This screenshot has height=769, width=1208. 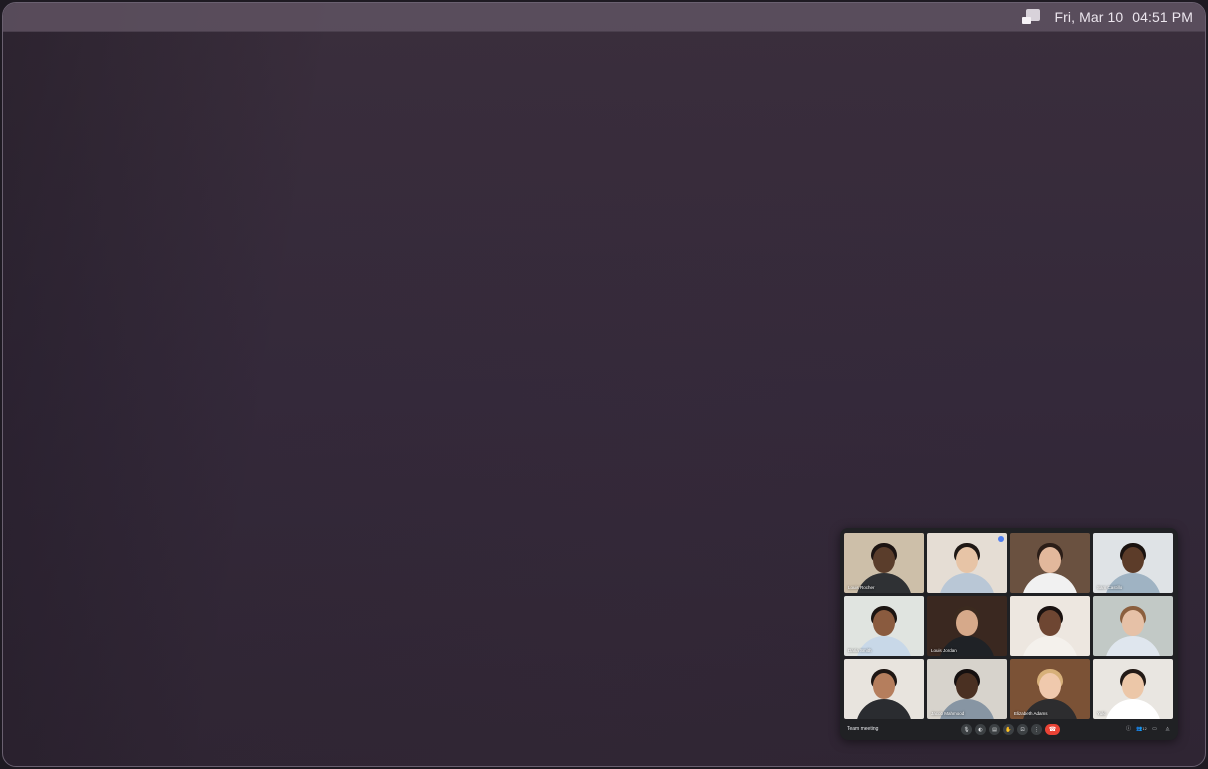 I want to click on participant-name: Sam Castillo, so click(x=1110, y=587).